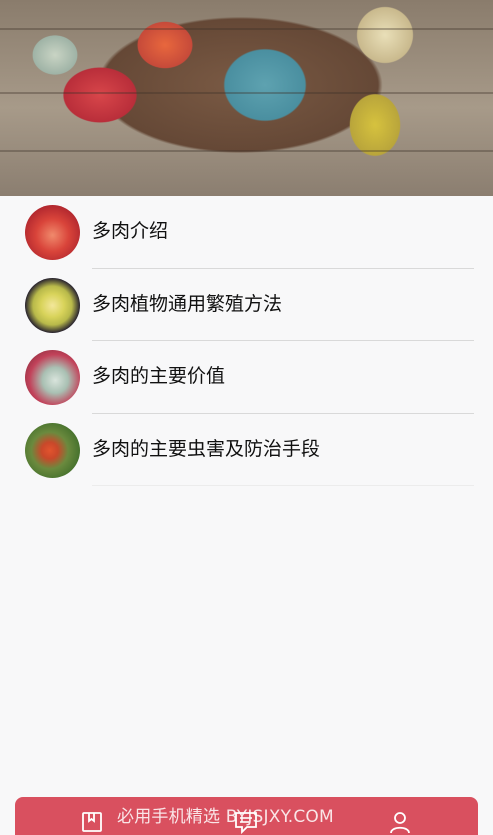 The width and height of the screenshot is (493, 835). I want to click on watermark-text: 必用手机精选 BYJSJXY.COM, so click(225, 817).